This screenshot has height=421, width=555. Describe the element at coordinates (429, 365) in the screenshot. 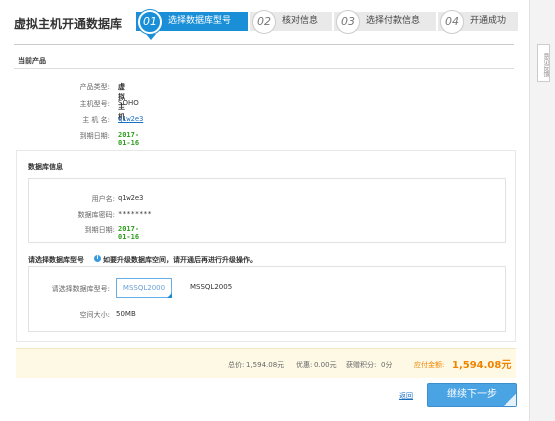

I see `pay-label: 应付金额:` at that location.